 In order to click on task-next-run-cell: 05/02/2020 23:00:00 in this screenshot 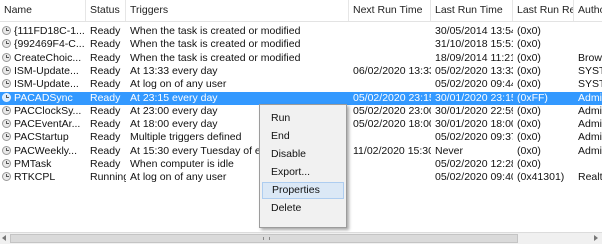, I will do `click(390, 111)`.